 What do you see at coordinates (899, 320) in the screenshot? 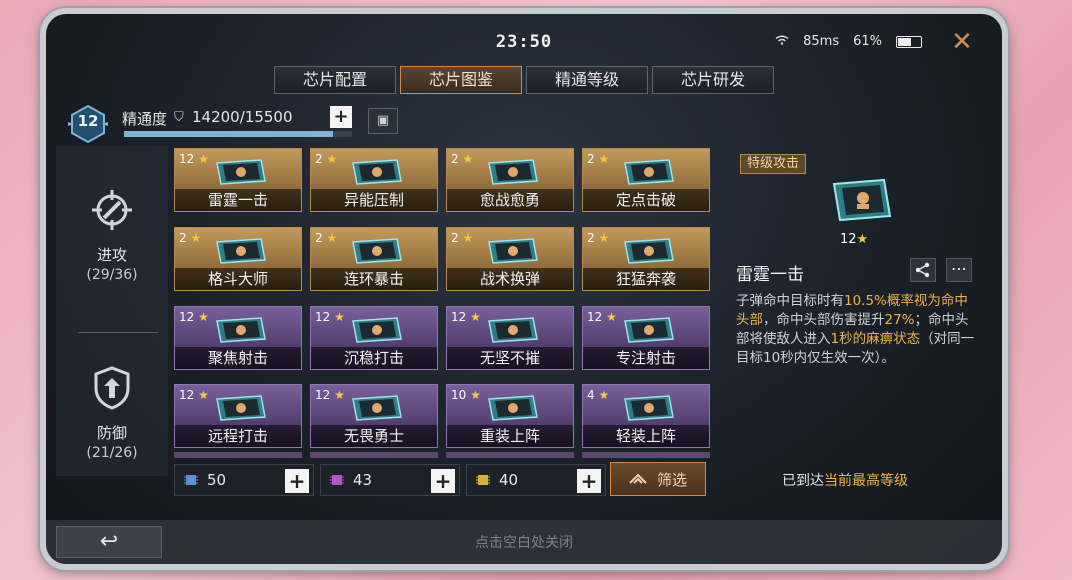
I see `desc-highlight: 27%` at bounding box center [899, 320].